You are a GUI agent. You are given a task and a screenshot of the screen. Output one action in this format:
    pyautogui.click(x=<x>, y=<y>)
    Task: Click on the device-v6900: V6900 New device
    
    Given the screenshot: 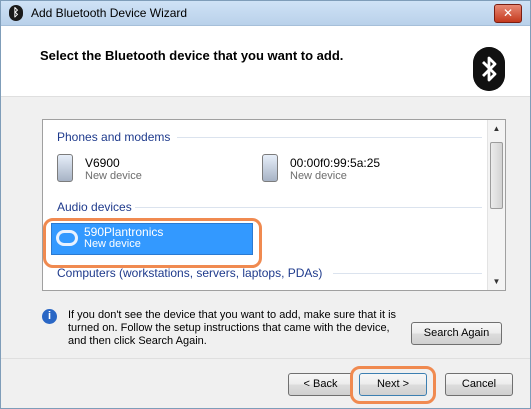 What is the action you would take?
    pyautogui.click(x=147, y=171)
    